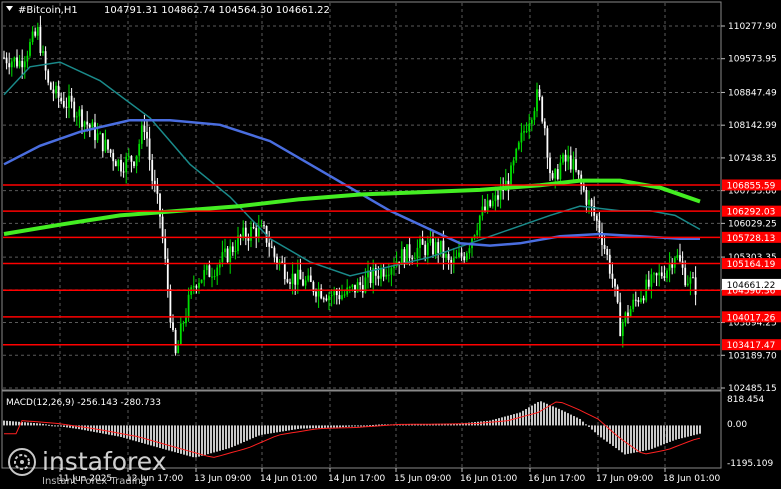  What do you see at coordinates (752, 389) in the screenshot?
I see `price-tick-label: 102485.15` at bounding box center [752, 389].